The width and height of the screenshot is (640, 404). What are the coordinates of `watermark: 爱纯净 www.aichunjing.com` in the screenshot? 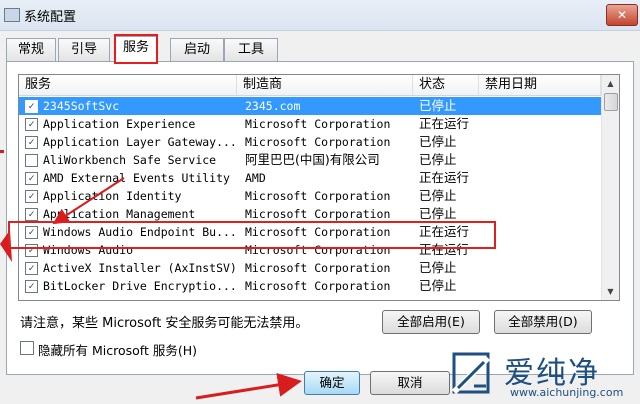 It's located at (541, 375).